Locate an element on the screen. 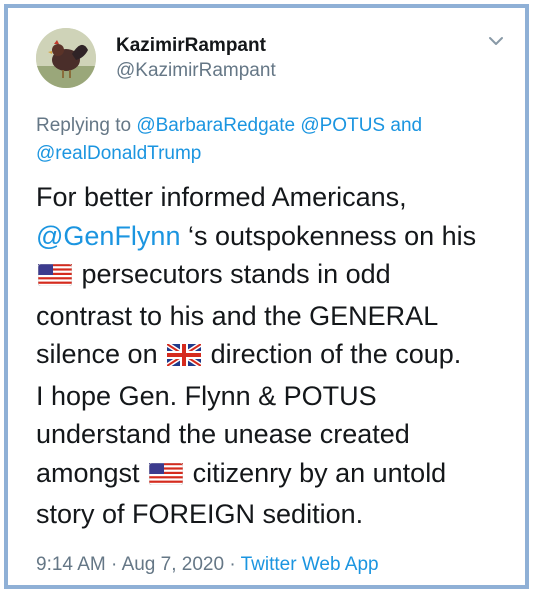  tweet-text: ‘s outspokenness on his is located at coordinates (328, 235).